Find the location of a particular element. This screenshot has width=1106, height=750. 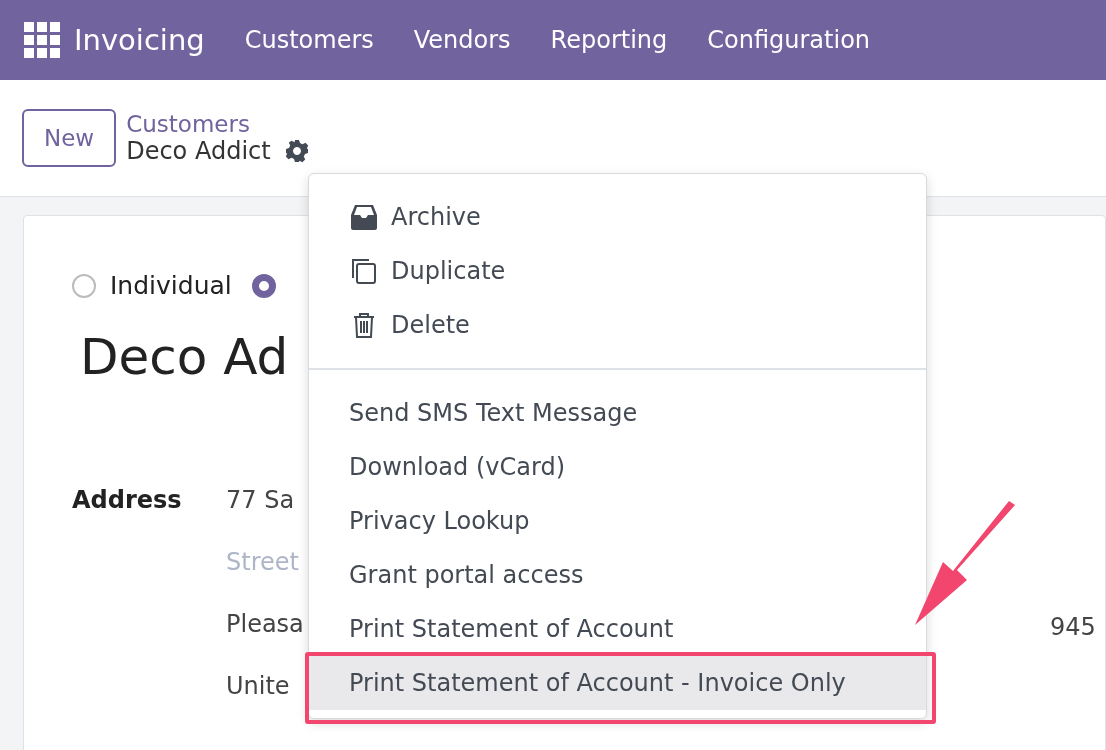

menu-item: Grant portal access is located at coordinates (617, 575).